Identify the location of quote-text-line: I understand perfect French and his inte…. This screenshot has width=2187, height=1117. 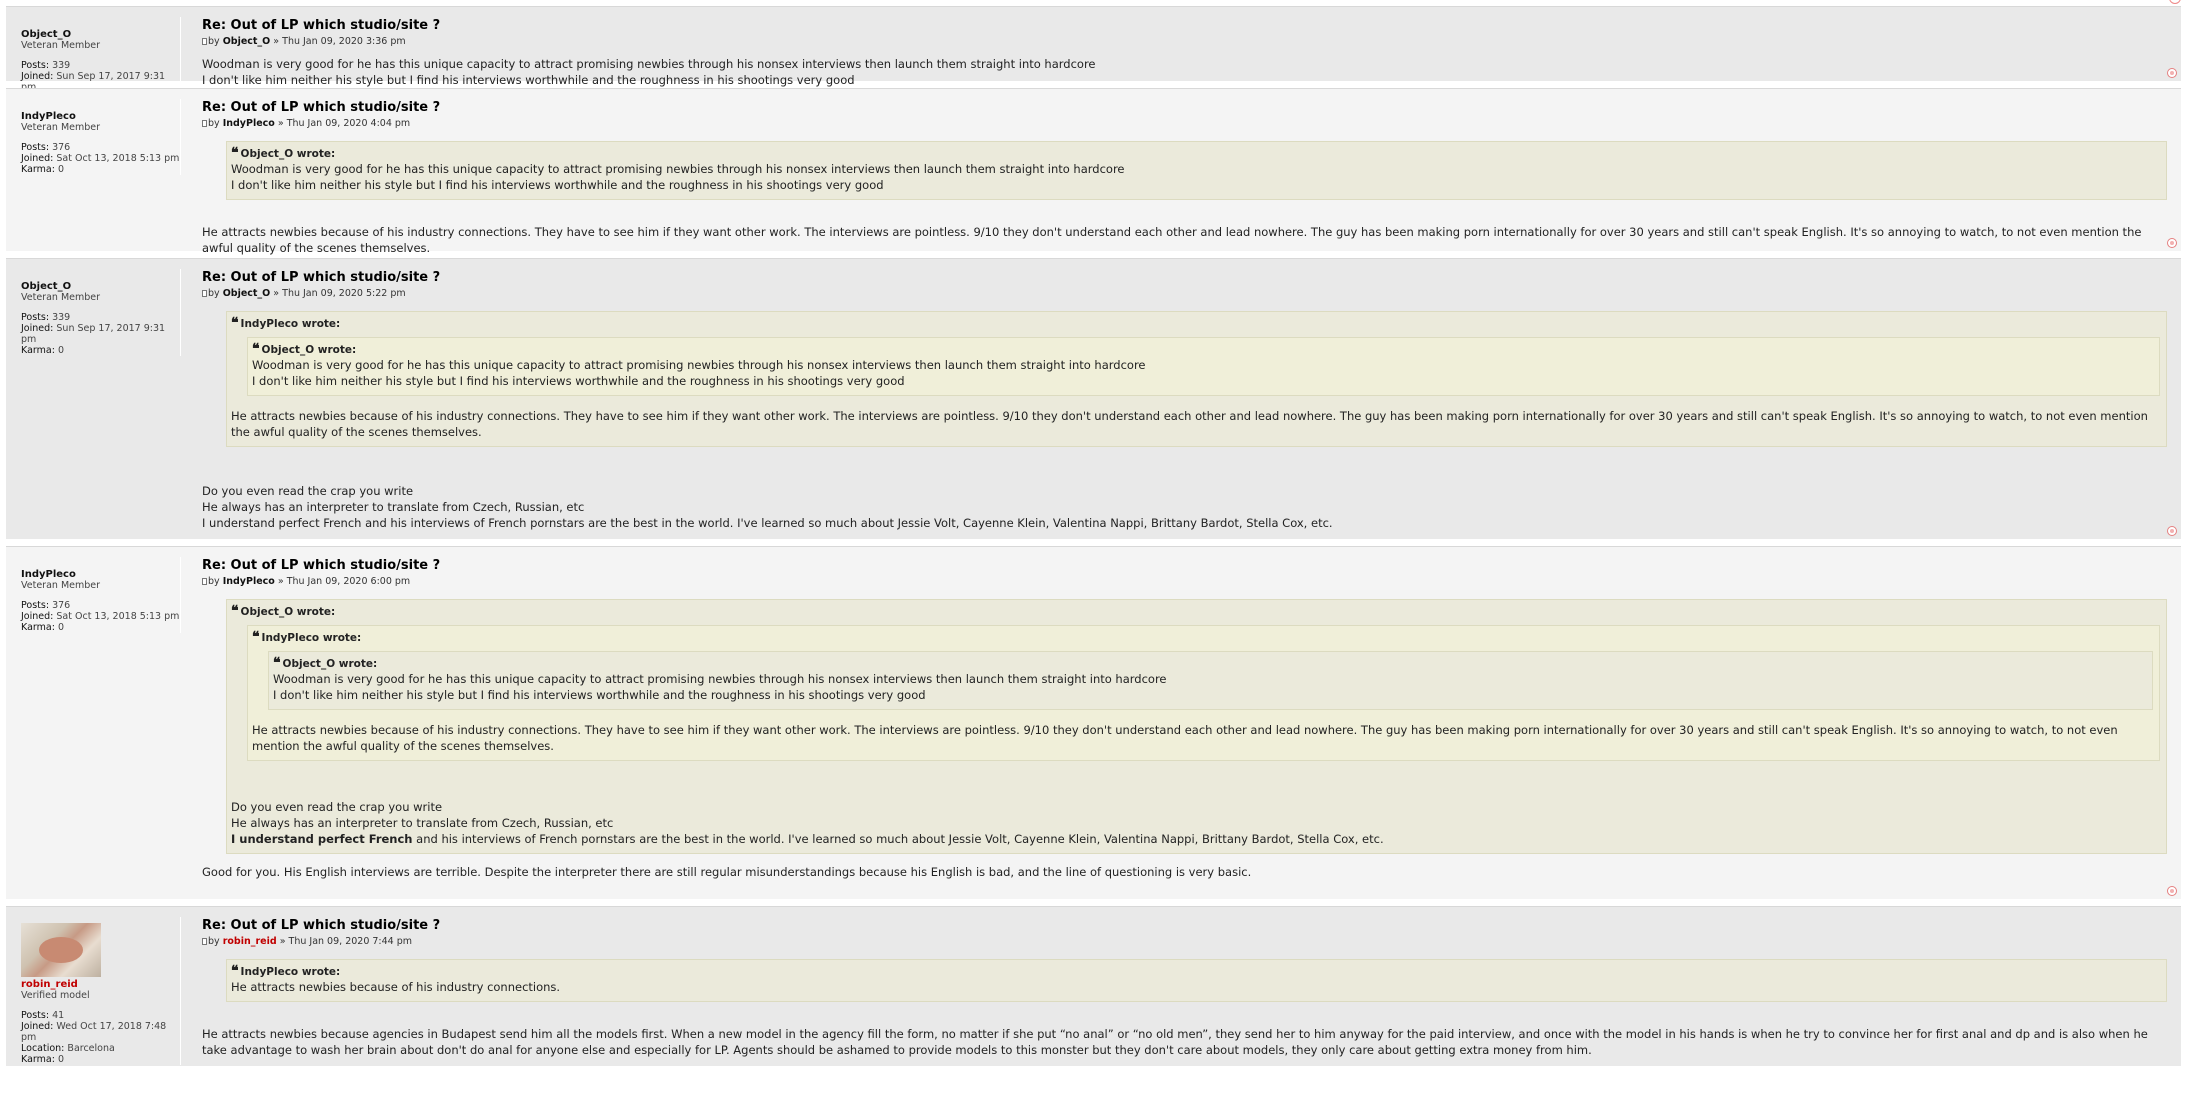
(1195, 839).